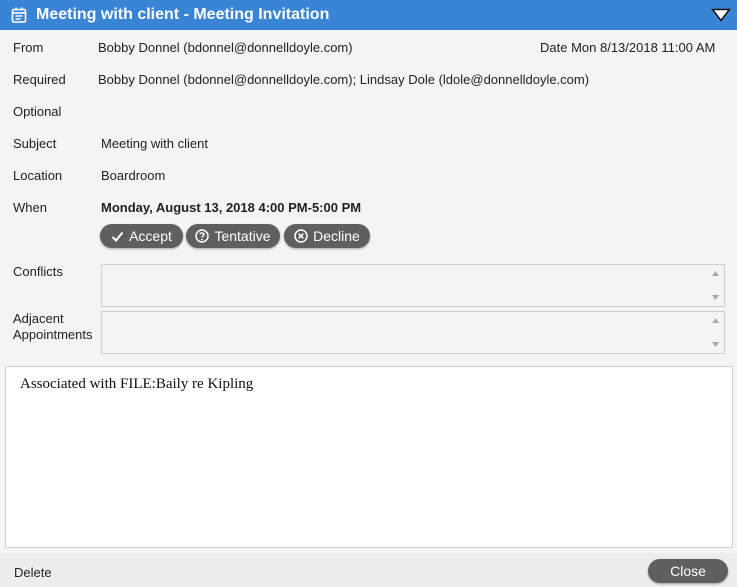 This screenshot has width=737, height=587. What do you see at coordinates (183, 14) in the screenshot?
I see `window-title: Meeting with client - Meeting Invitation` at bounding box center [183, 14].